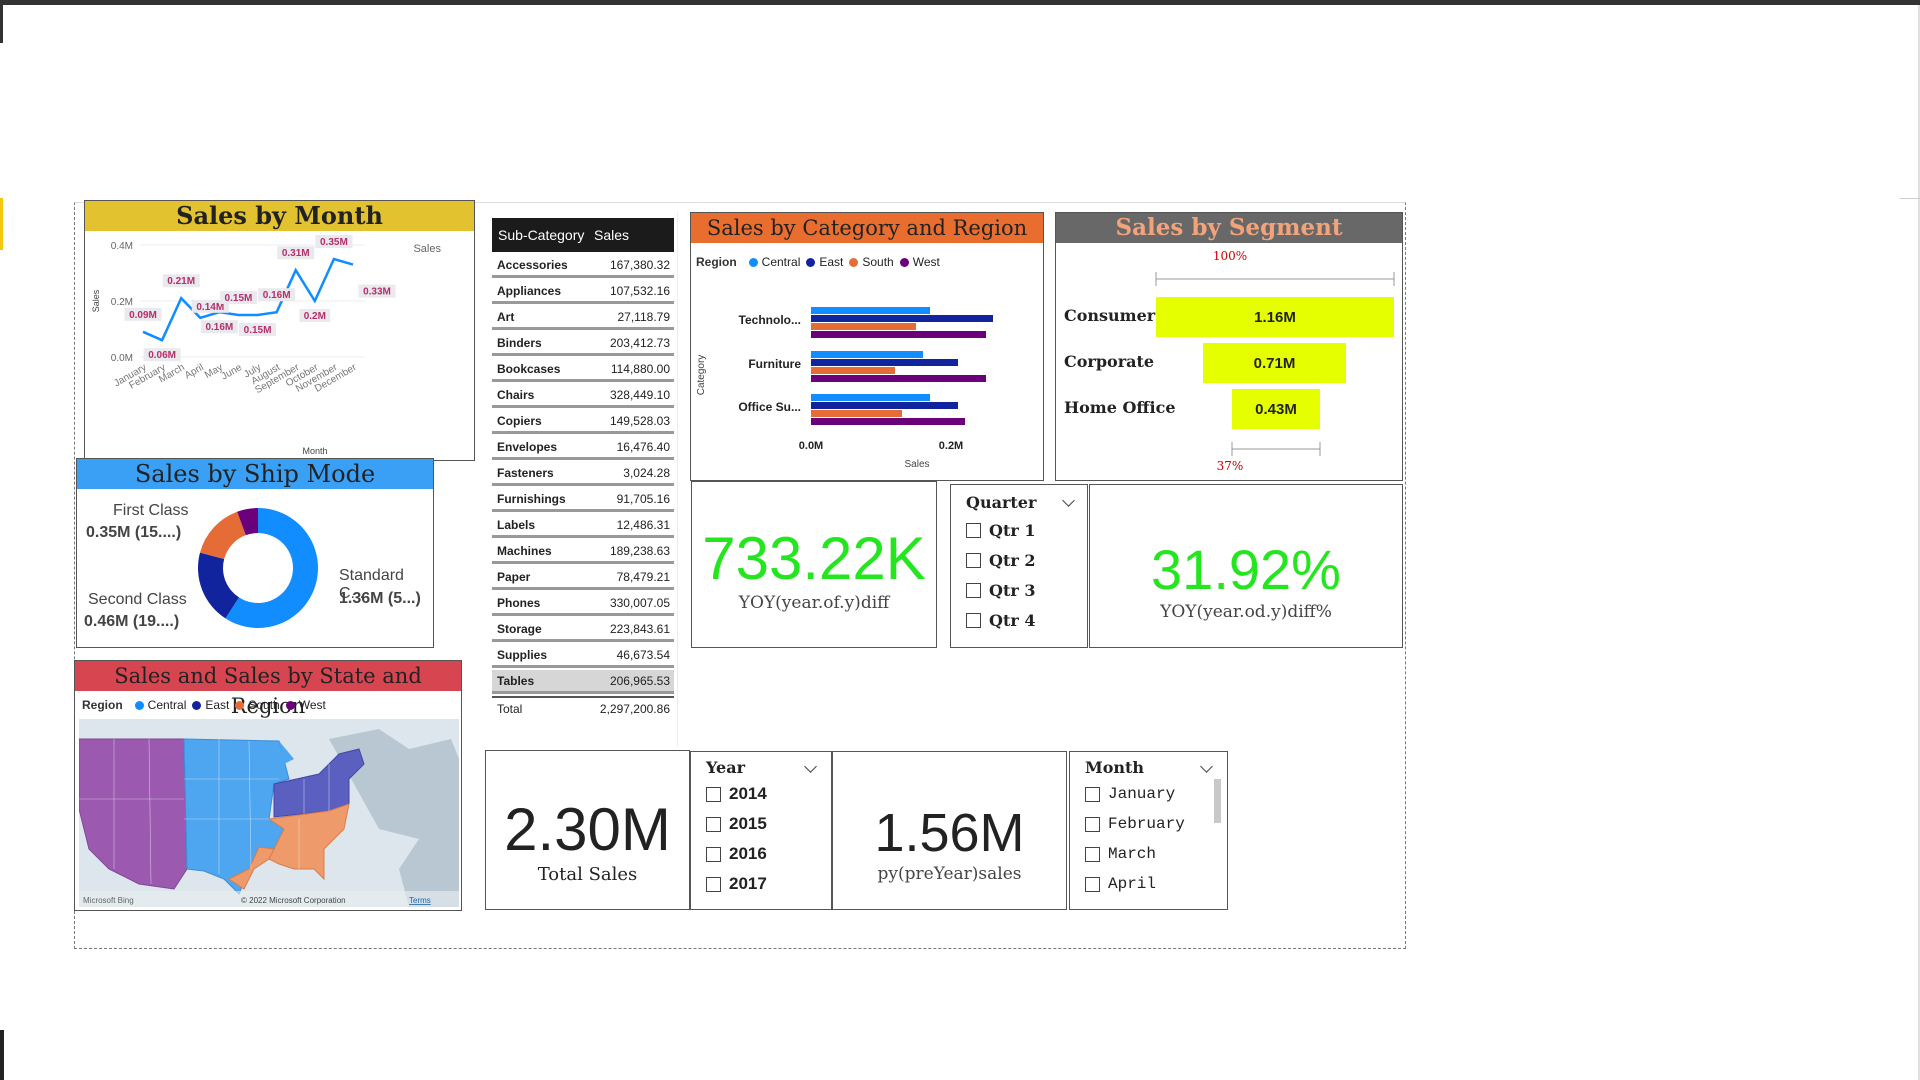 Image resolution: width=1920 pixels, height=1080 pixels. I want to click on header-sales: Sales, so click(608, 235).